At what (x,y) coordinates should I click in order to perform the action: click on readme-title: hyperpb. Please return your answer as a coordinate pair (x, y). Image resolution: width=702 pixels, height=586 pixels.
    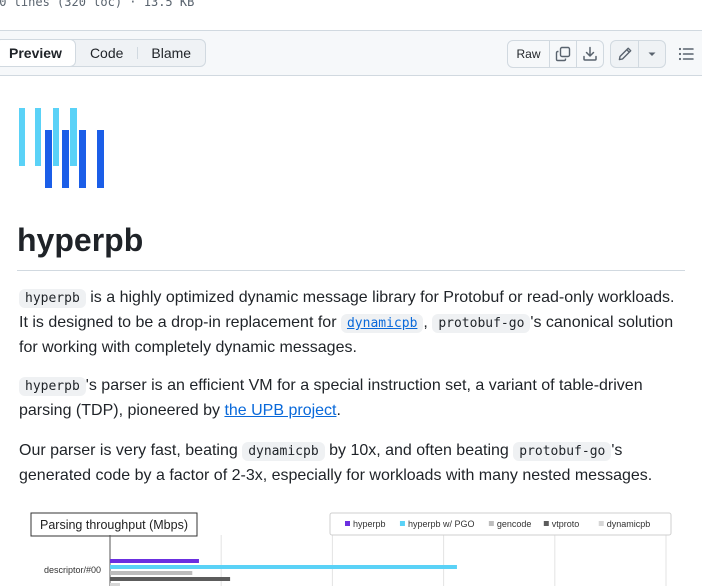
    Looking at the image, I should click on (351, 245).